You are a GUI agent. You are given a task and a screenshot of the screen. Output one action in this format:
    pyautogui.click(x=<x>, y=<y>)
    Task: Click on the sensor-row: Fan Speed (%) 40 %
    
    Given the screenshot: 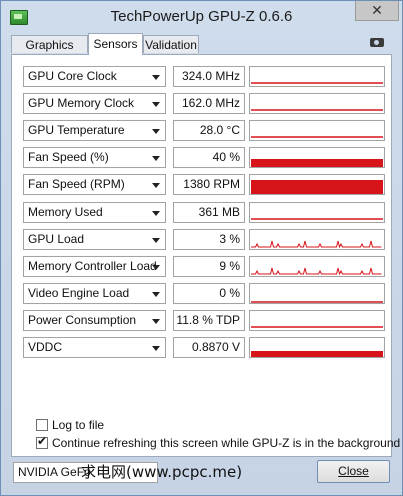 What is the action you would take?
    pyautogui.click(x=204, y=158)
    